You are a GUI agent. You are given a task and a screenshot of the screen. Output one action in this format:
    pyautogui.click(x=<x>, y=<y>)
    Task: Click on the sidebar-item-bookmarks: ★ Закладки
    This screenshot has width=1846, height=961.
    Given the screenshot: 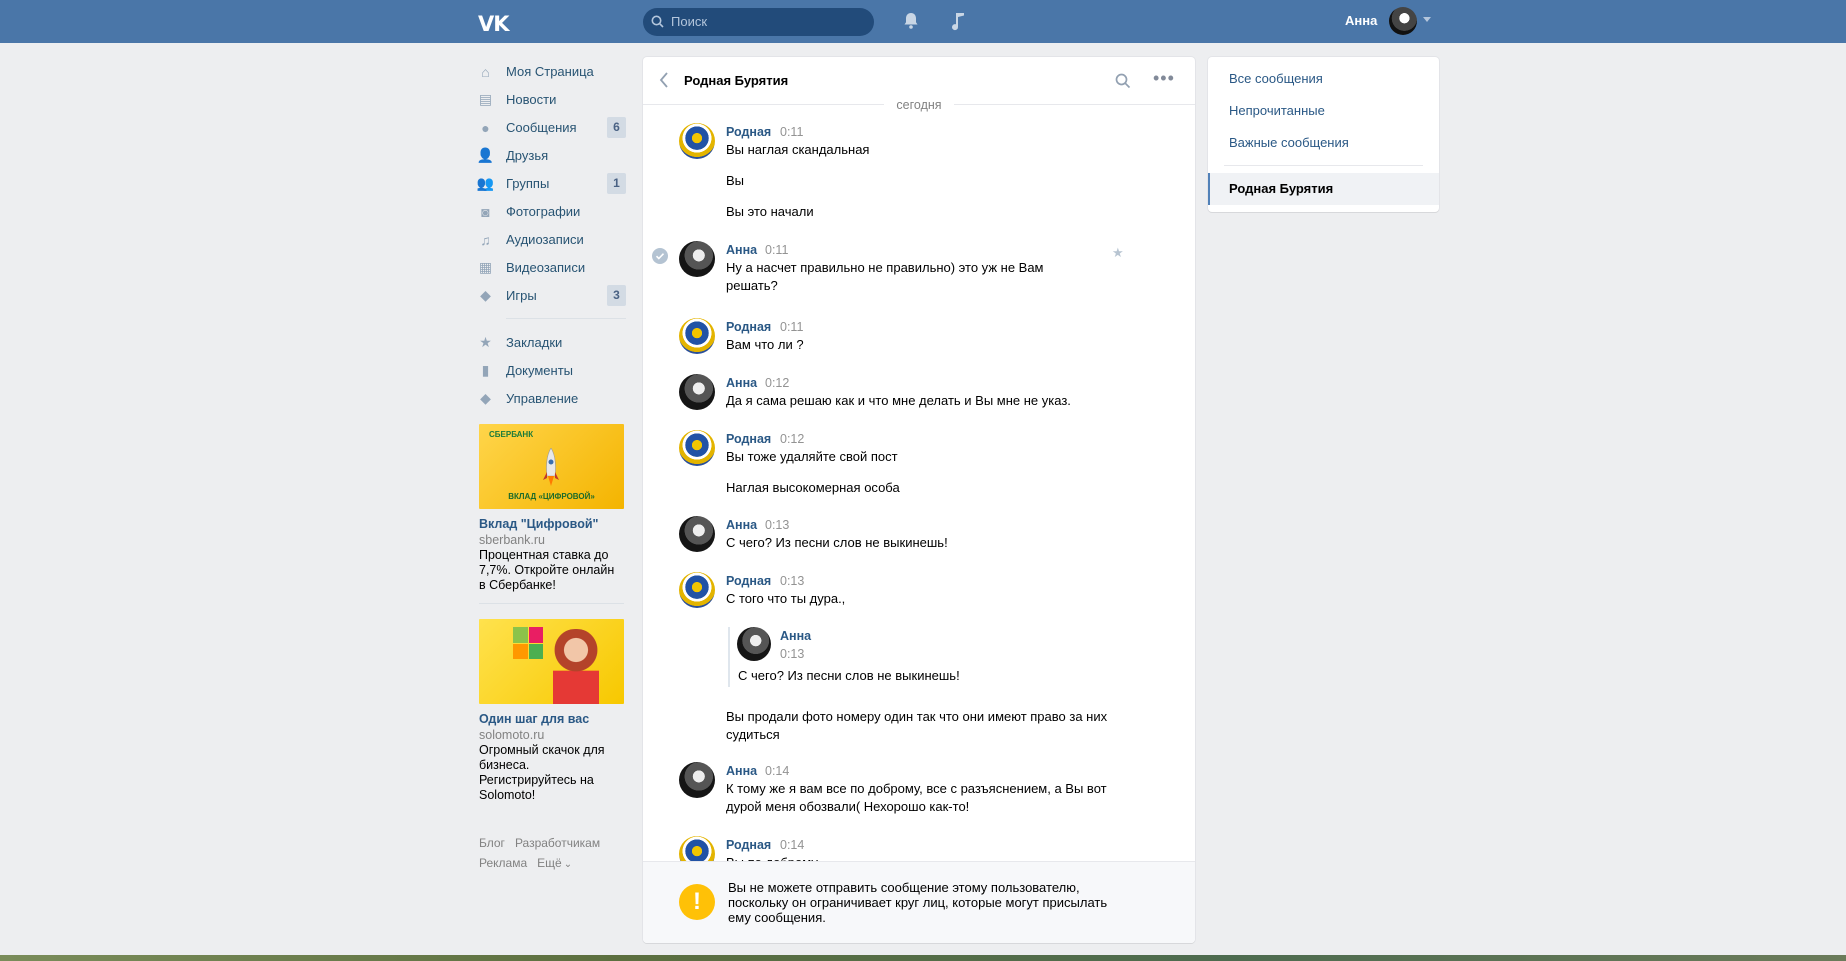 What is the action you would take?
    pyautogui.click(x=552, y=343)
    